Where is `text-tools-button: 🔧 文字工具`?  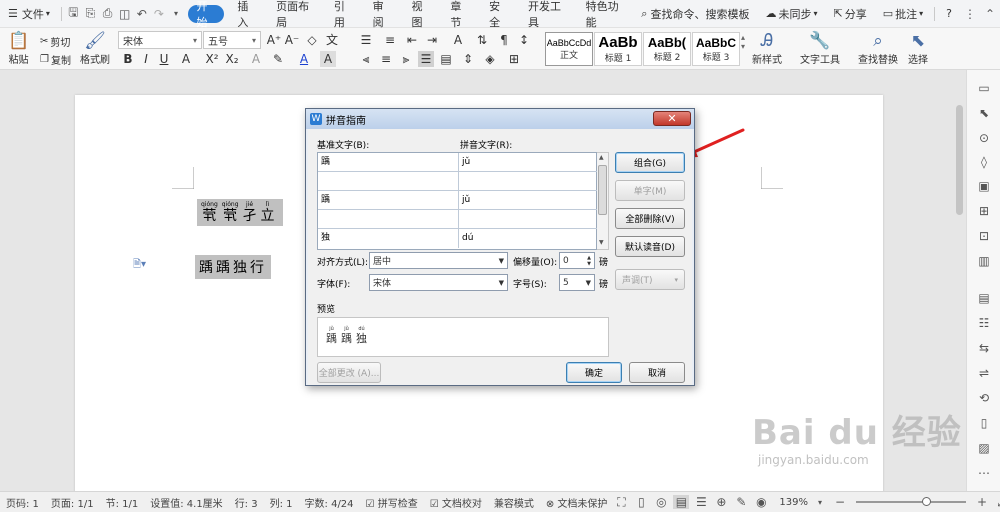
text-tools-button: 🔧 文字工具 is located at coordinates (820, 48).